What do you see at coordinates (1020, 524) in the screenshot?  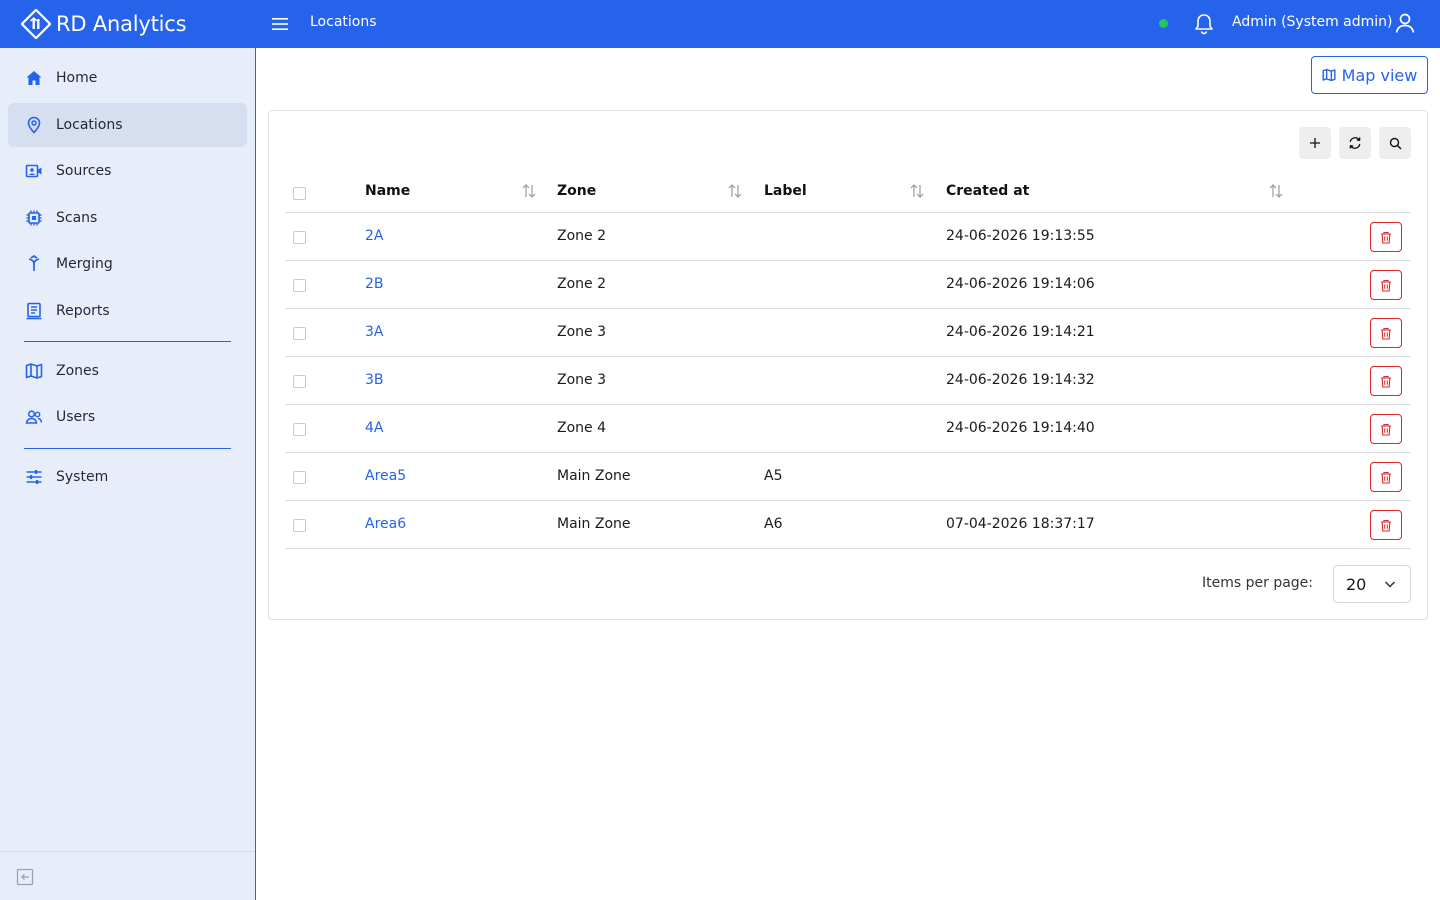 I see `created-at-cell: 07-04-2026 18:37:17` at bounding box center [1020, 524].